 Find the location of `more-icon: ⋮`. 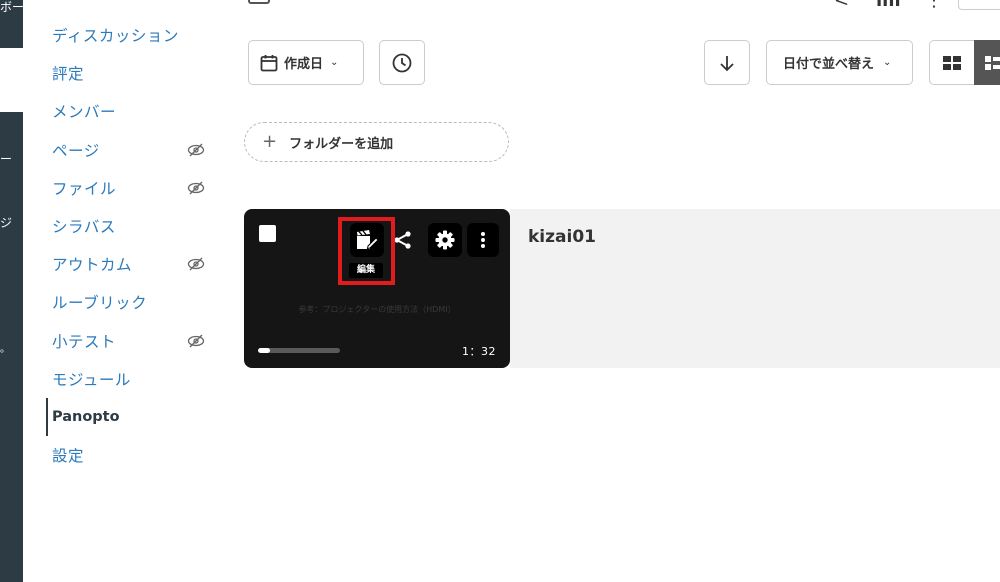

more-icon: ⋮ is located at coordinates (934, 5).